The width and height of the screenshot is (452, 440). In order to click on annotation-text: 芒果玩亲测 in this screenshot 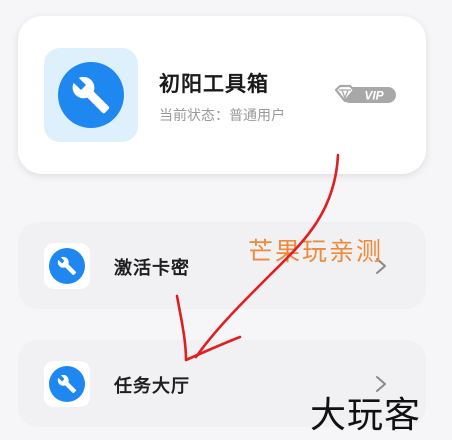, I will do `click(316, 251)`.